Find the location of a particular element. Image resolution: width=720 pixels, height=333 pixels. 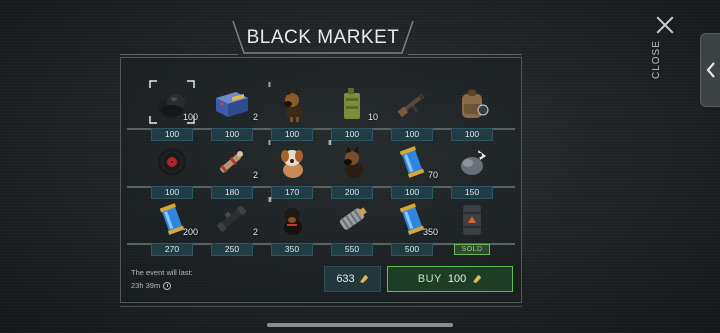

fuel-canister-icon is located at coordinates (352, 103).